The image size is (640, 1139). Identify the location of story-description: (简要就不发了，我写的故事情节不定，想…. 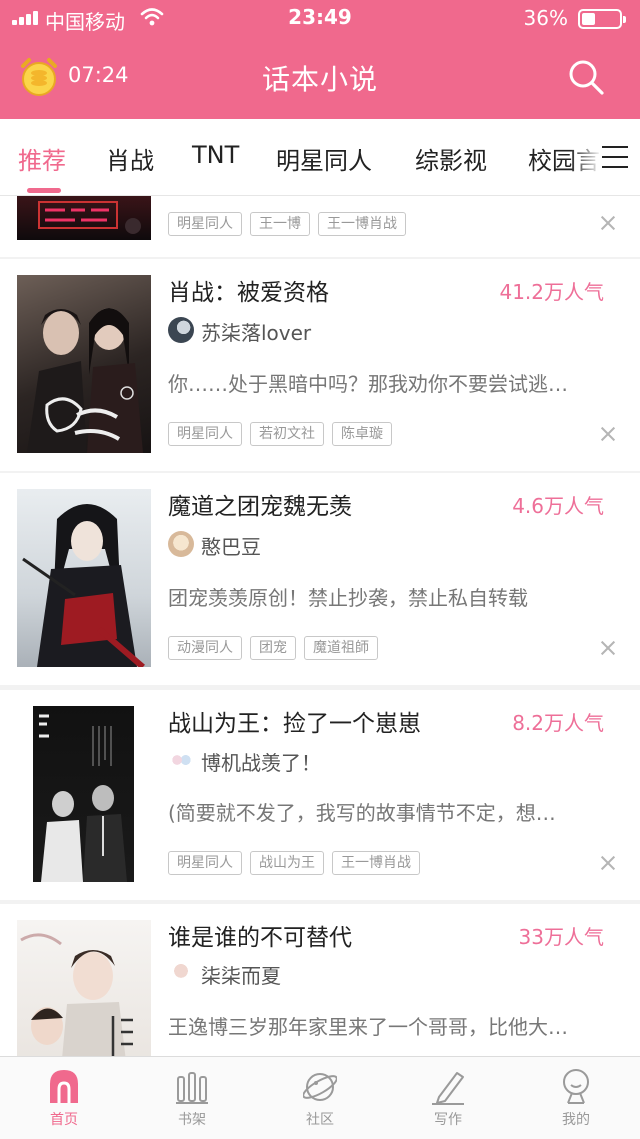
(362, 813).